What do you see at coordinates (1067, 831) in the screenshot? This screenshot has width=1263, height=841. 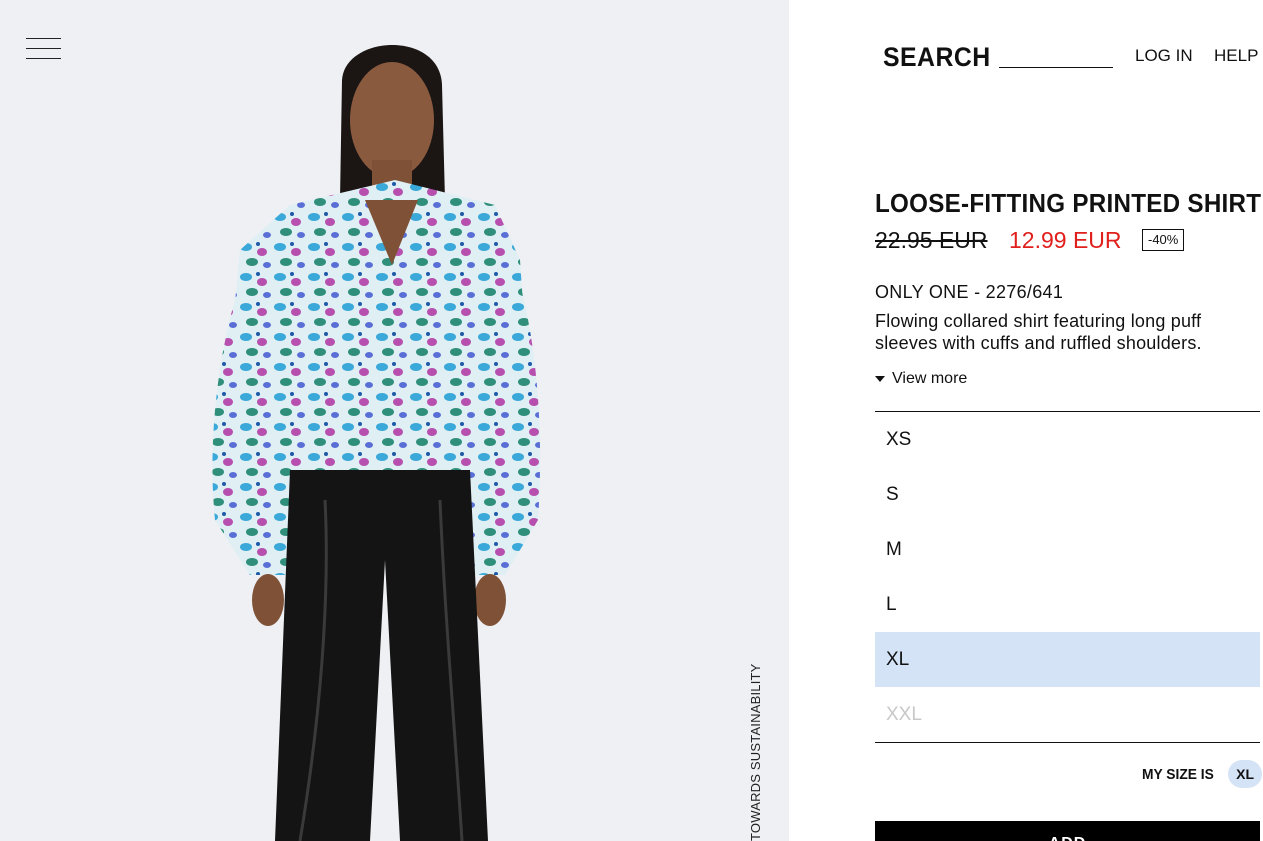 I see `add-to-cart-button: ADD` at bounding box center [1067, 831].